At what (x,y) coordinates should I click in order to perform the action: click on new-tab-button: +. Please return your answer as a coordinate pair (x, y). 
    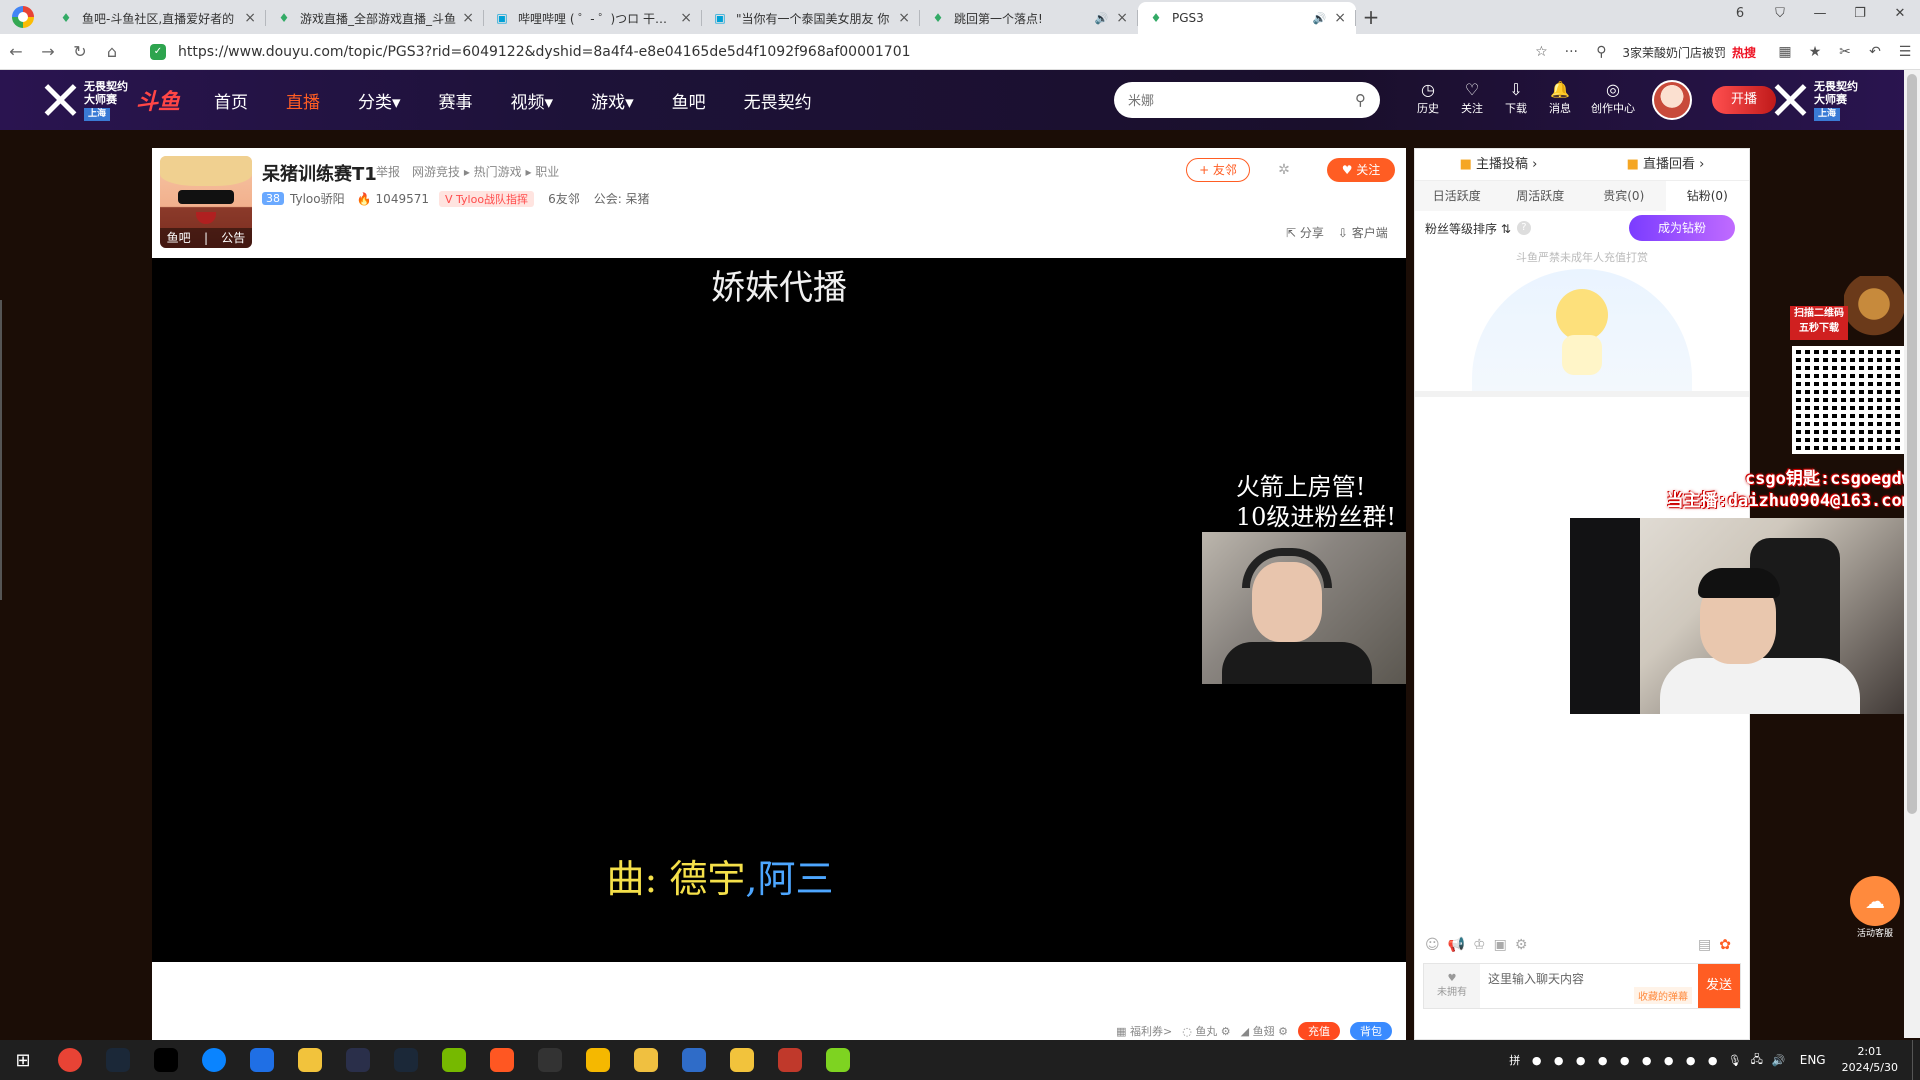
    Looking at the image, I should click on (1371, 18).